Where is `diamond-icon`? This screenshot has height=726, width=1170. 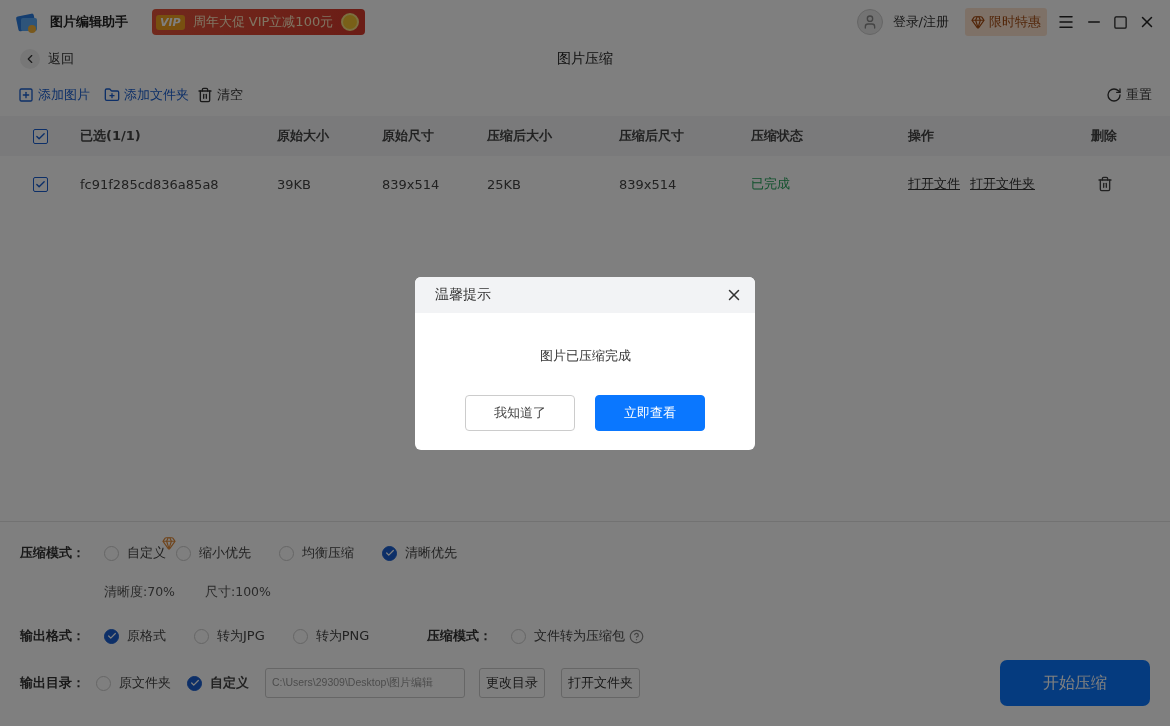
diamond-icon is located at coordinates (978, 22).